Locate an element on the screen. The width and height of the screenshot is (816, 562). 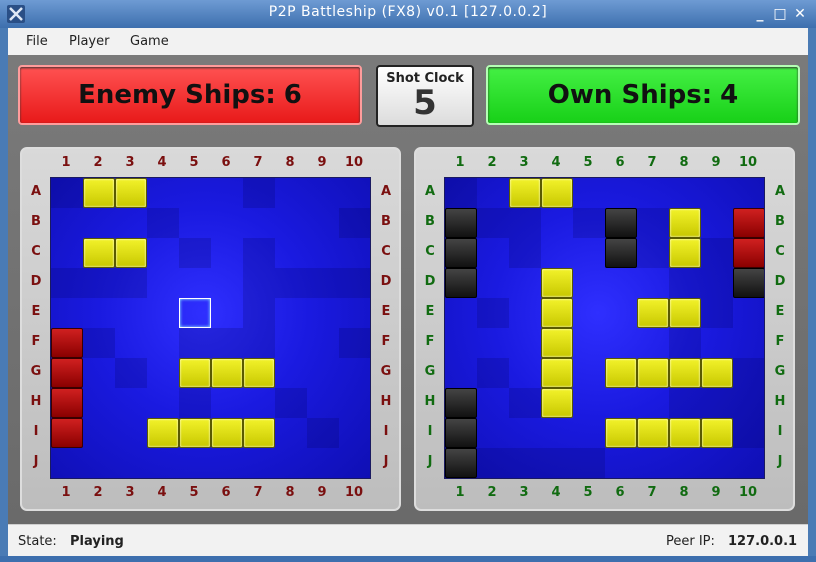
enemy-col-label-top-4: 4 is located at coordinates (162, 162).